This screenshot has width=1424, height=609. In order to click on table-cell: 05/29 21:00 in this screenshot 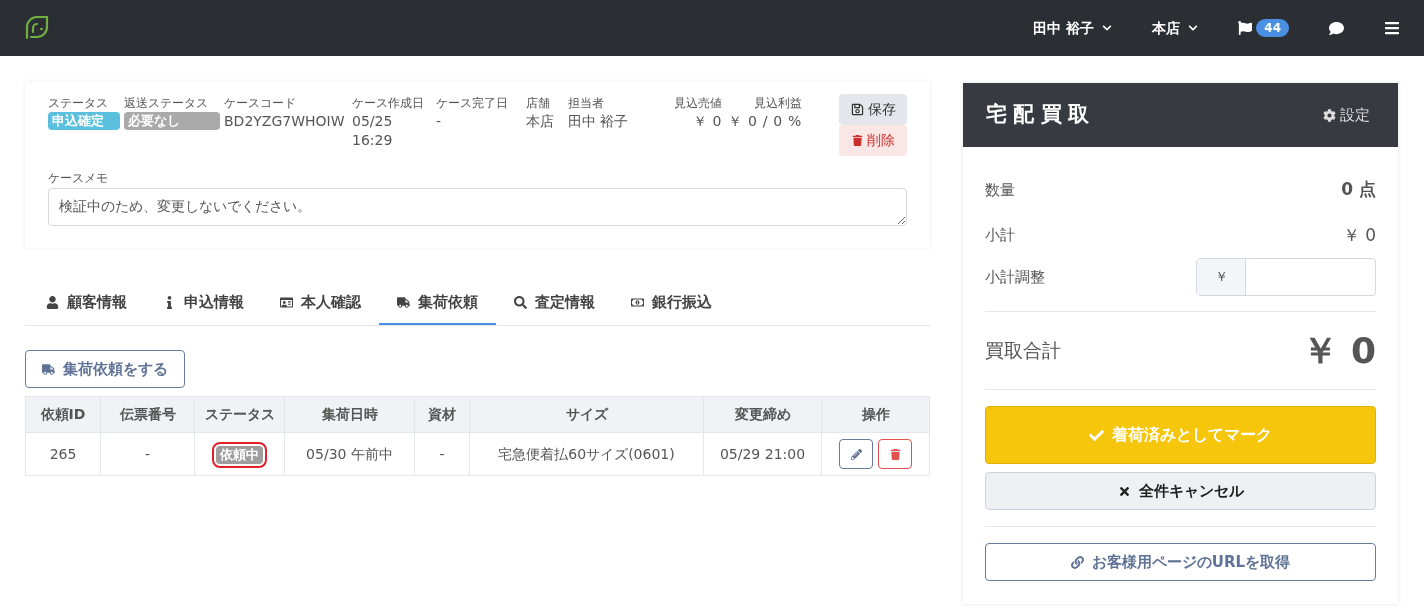, I will do `click(762, 454)`.